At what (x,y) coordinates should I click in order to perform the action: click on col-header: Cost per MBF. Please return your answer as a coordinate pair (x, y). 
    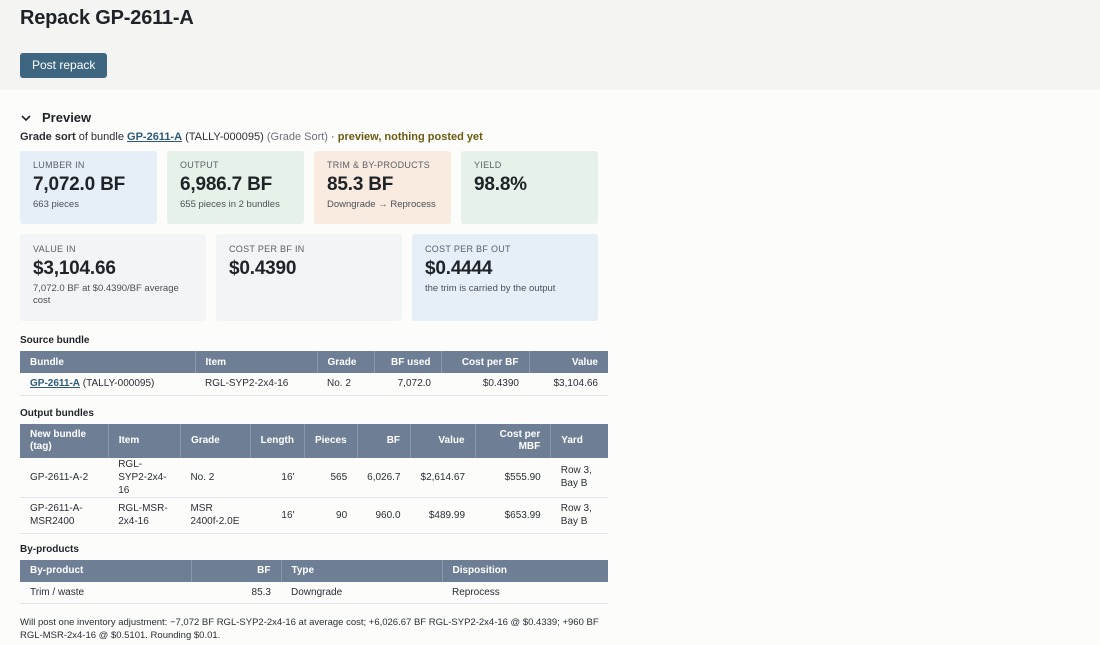
    Looking at the image, I should click on (513, 440).